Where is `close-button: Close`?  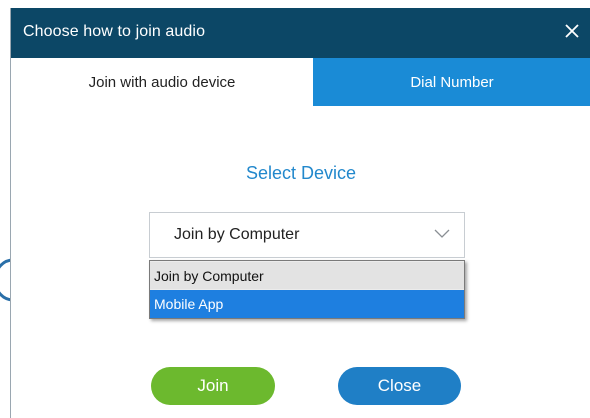 close-button: Close is located at coordinates (399, 386).